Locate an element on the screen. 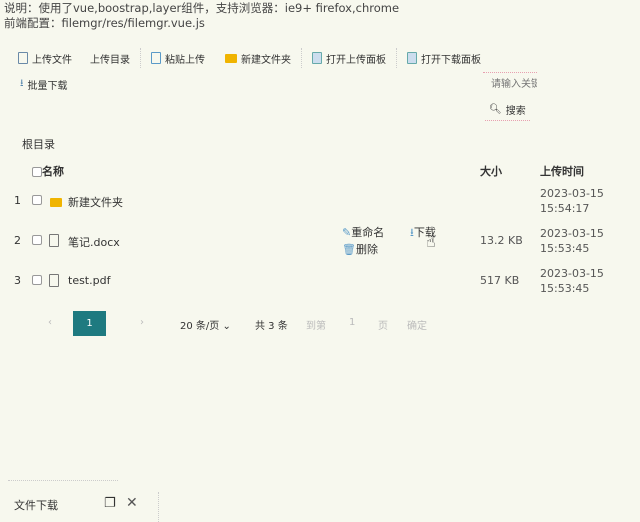 This screenshot has height=522, width=640. search-button: 🔍︎ 搜索 is located at coordinates (507, 110).